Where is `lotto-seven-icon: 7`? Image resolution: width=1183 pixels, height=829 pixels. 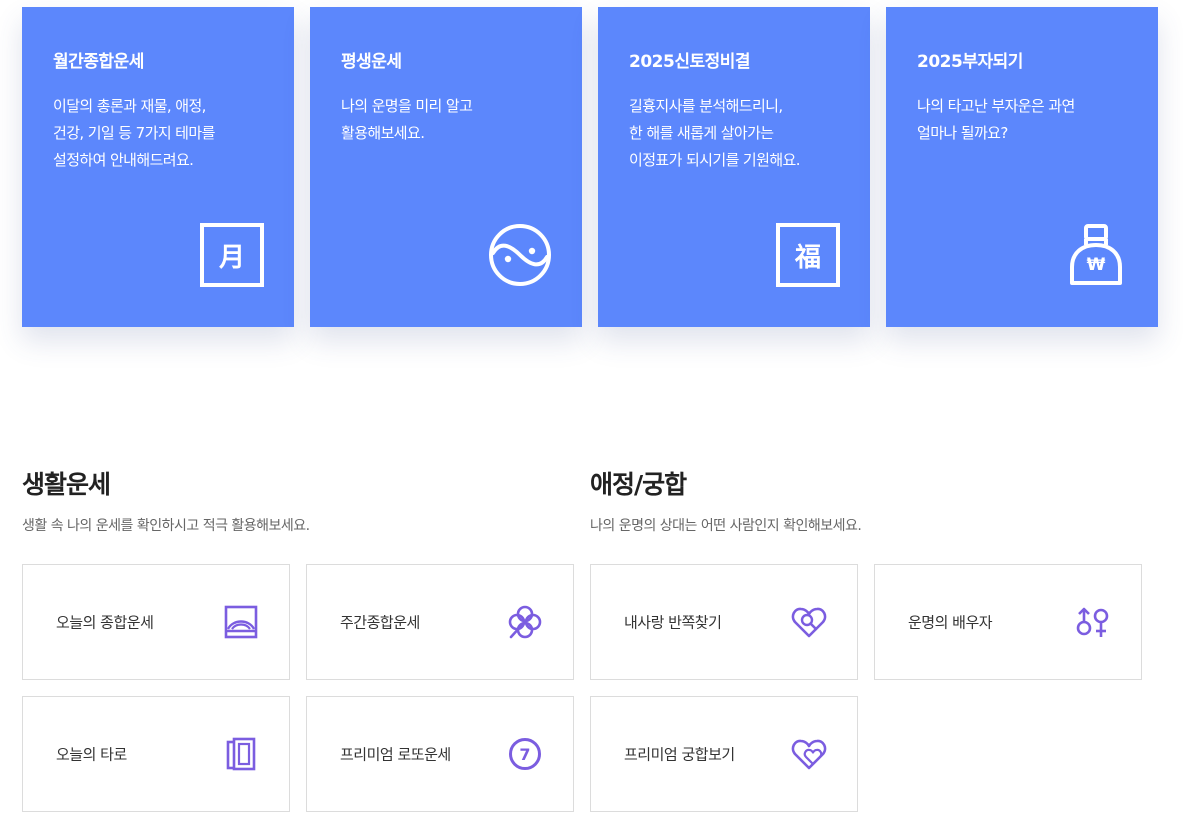 lotto-seven-icon: 7 is located at coordinates (525, 754).